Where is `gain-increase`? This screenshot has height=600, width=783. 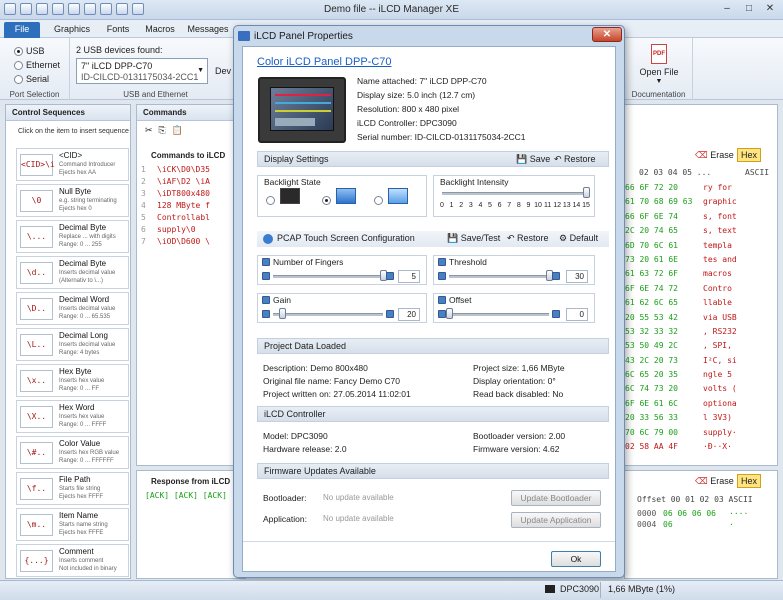
gain-increase is located at coordinates (390, 314).